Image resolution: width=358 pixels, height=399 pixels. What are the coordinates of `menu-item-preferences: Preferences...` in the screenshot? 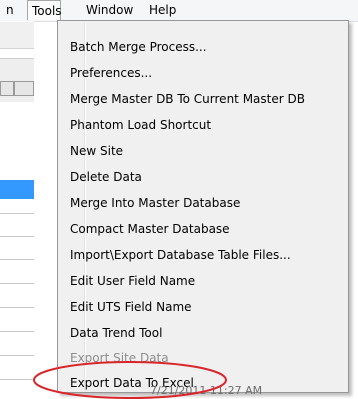 It's located at (111, 73).